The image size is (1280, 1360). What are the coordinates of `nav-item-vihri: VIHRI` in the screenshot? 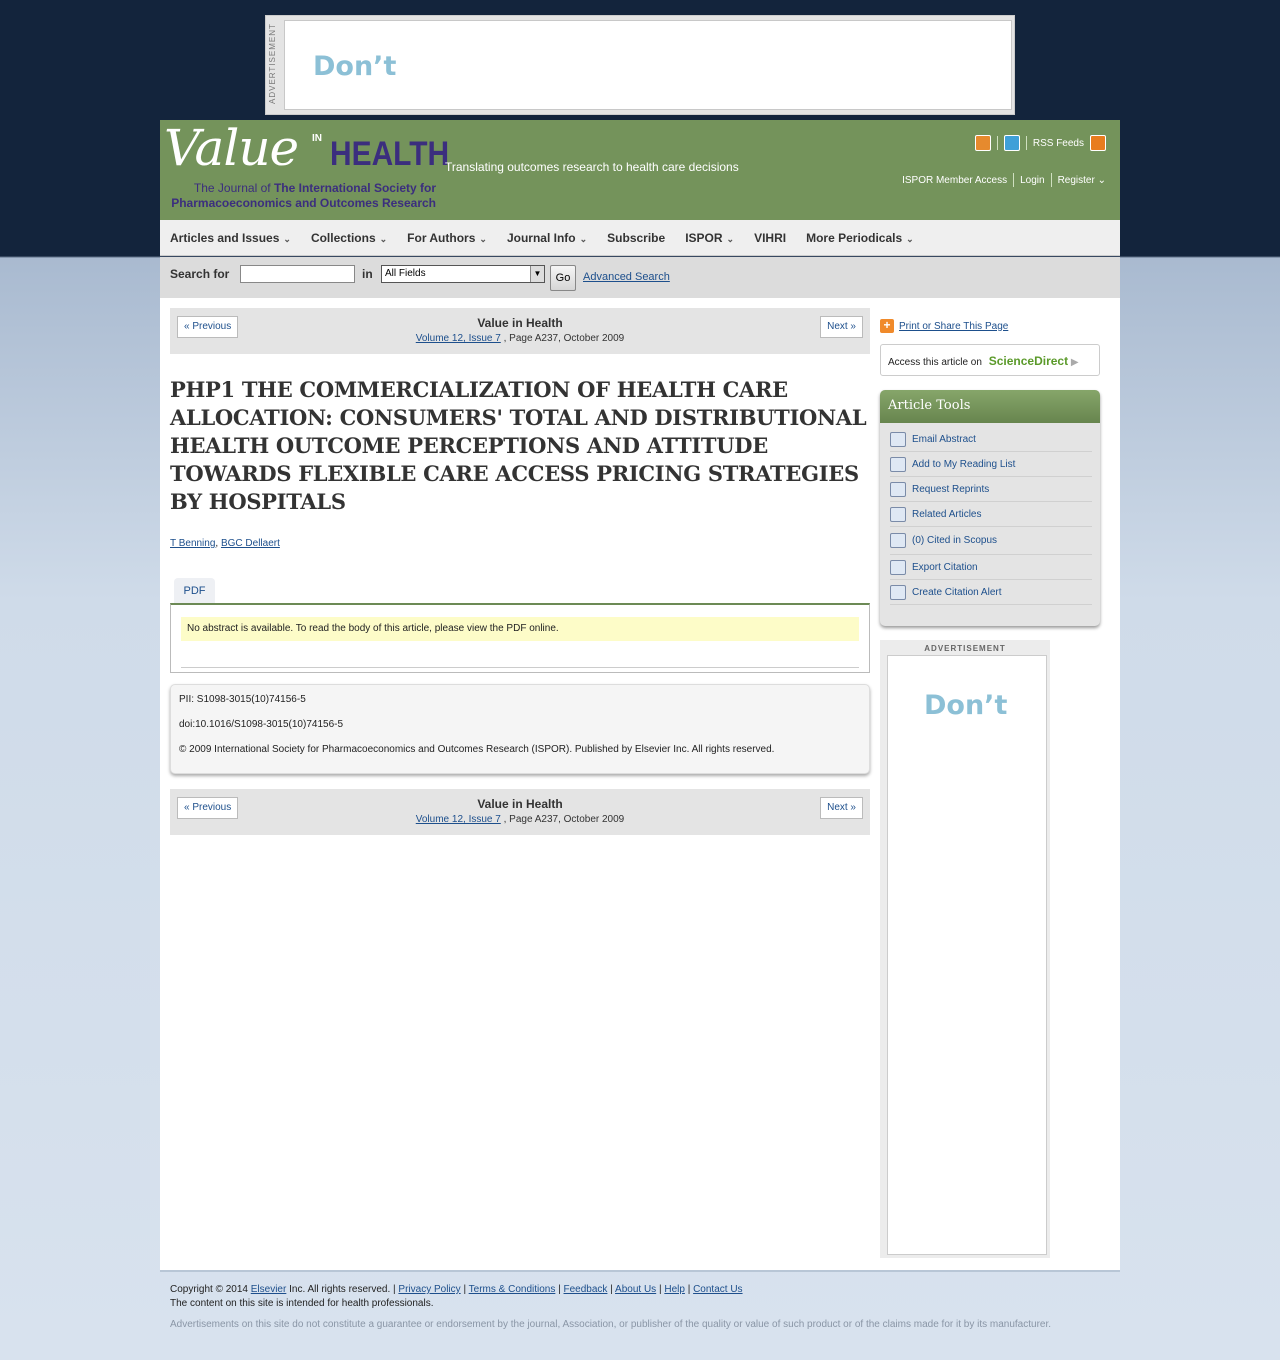 It's located at (770, 238).